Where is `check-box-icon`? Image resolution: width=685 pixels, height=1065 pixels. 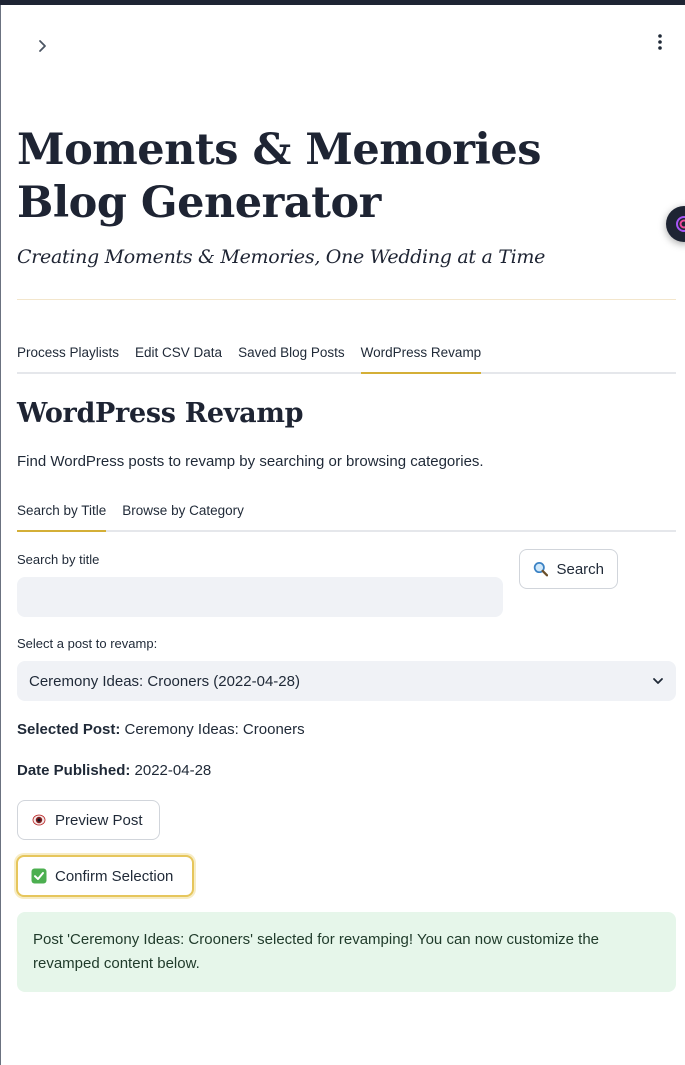 check-box-icon is located at coordinates (39, 876).